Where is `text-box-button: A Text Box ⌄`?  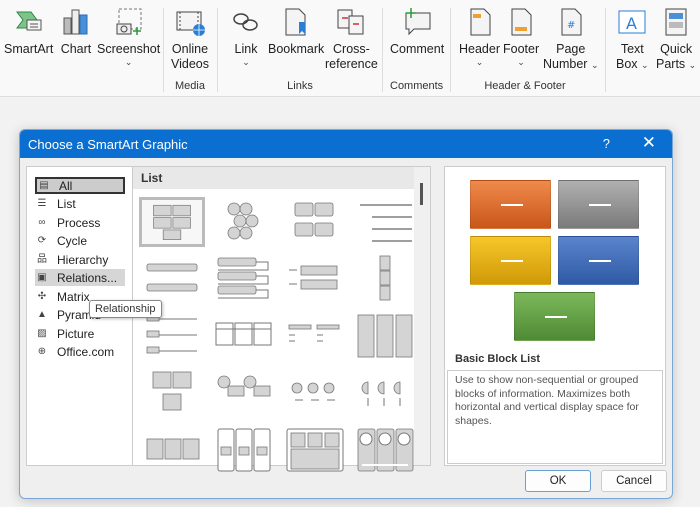 text-box-button: A Text Box ⌄ is located at coordinates (632, 39).